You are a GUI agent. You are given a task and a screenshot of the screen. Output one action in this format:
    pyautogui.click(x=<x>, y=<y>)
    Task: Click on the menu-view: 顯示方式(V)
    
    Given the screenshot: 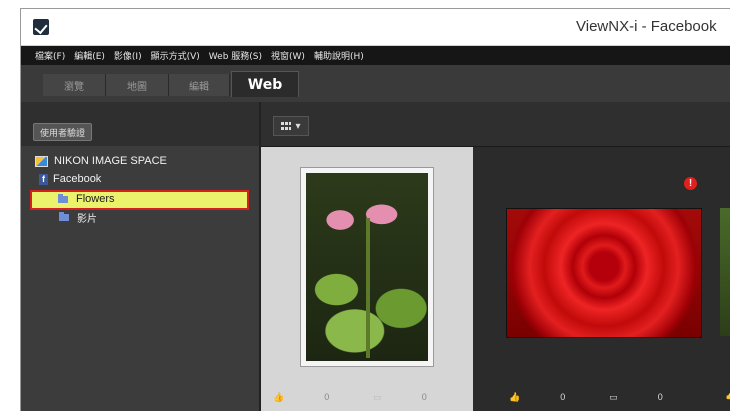 What is the action you would take?
    pyautogui.click(x=175, y=55)
    